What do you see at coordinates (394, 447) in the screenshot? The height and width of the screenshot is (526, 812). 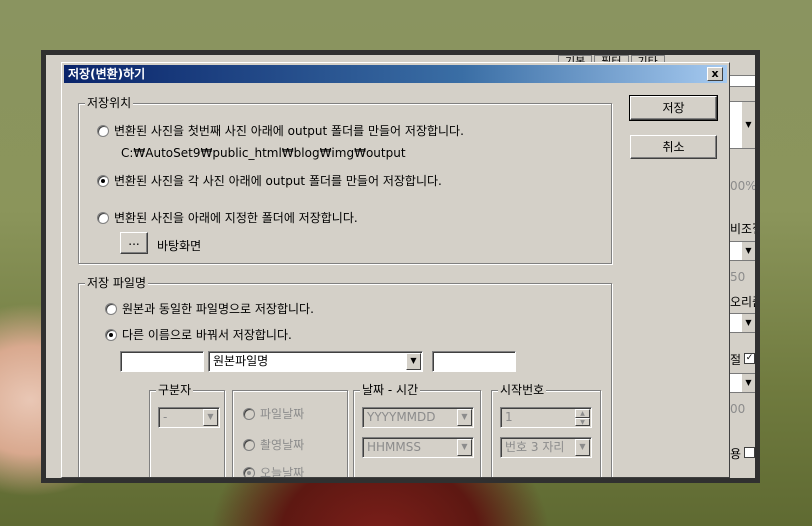 I see `time-format-value: HHMMSS` at bounding box center [394, 447].